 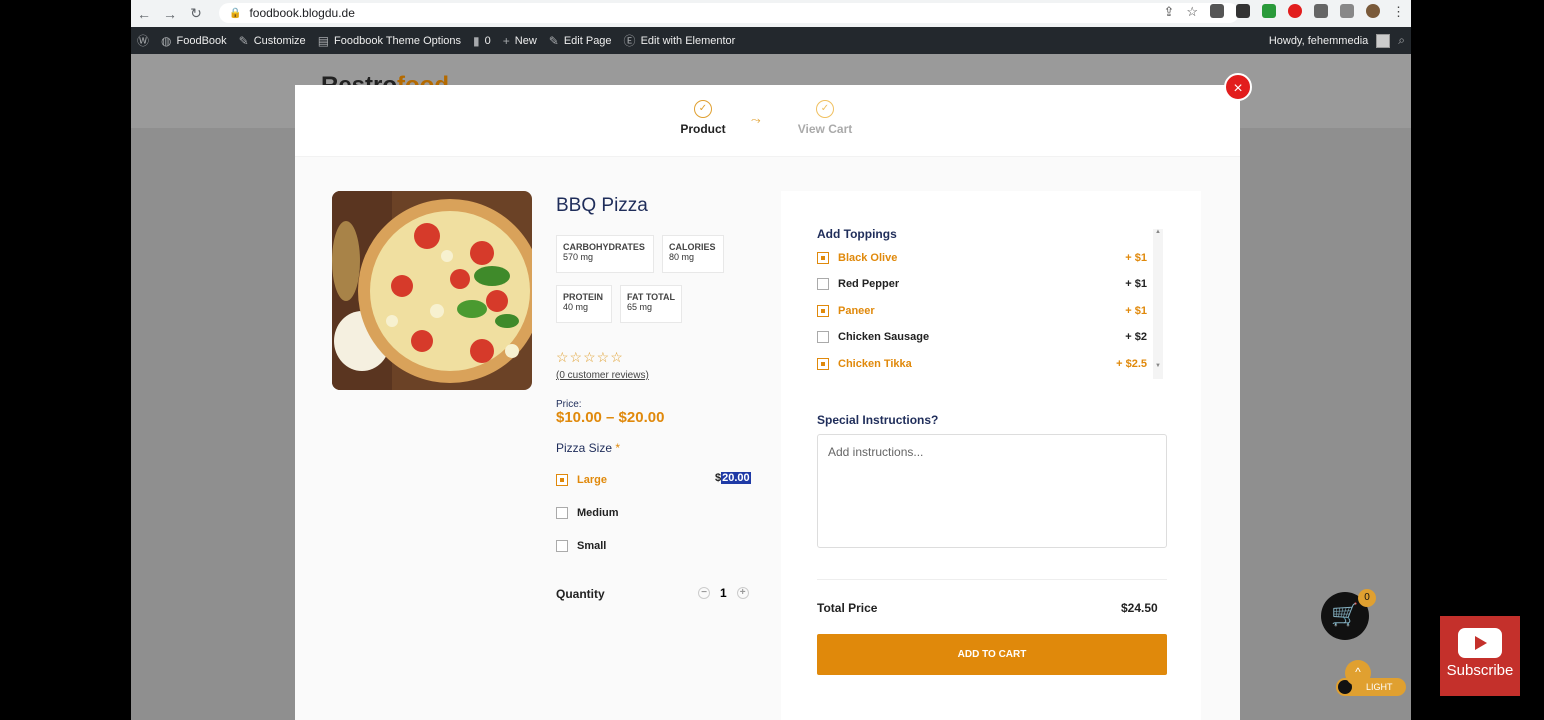 What do you see at coordinates (1269, 11) in the screenshot?
I see `extension-green-icon` at bounding box center [1269, 11].